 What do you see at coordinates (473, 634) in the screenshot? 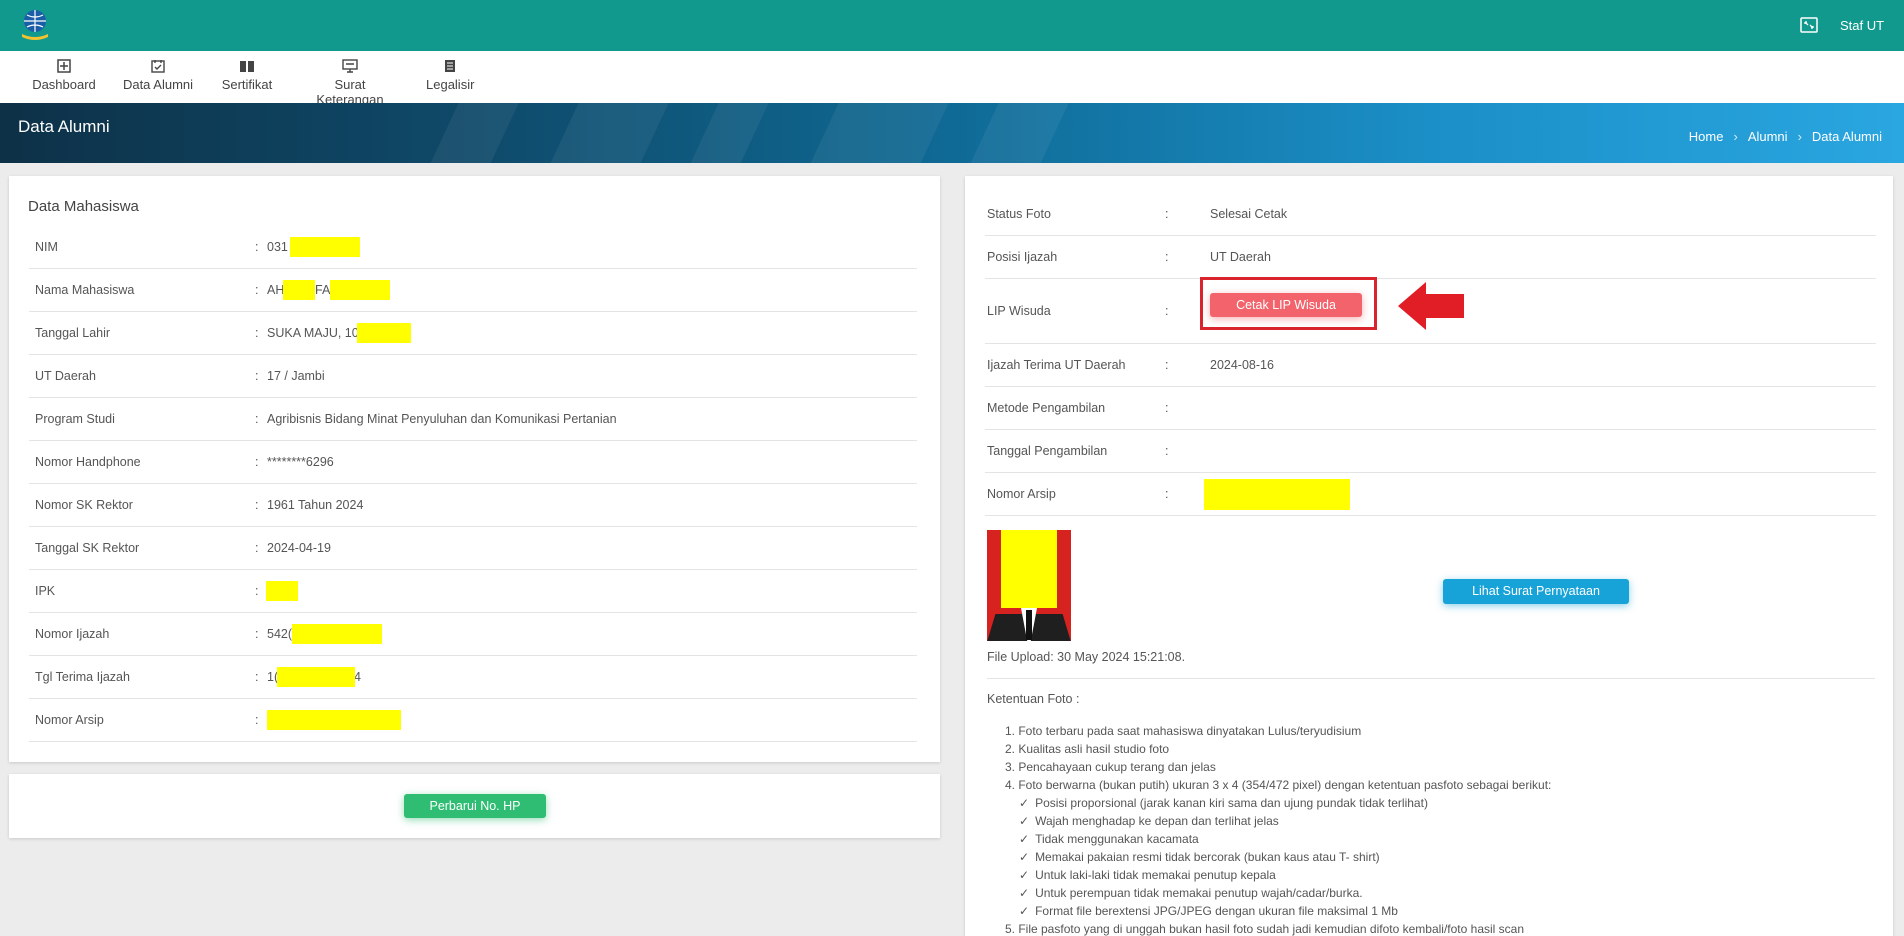
I see `info-row: Nomor Ijazah:542(` at bounding box center [473, 634].